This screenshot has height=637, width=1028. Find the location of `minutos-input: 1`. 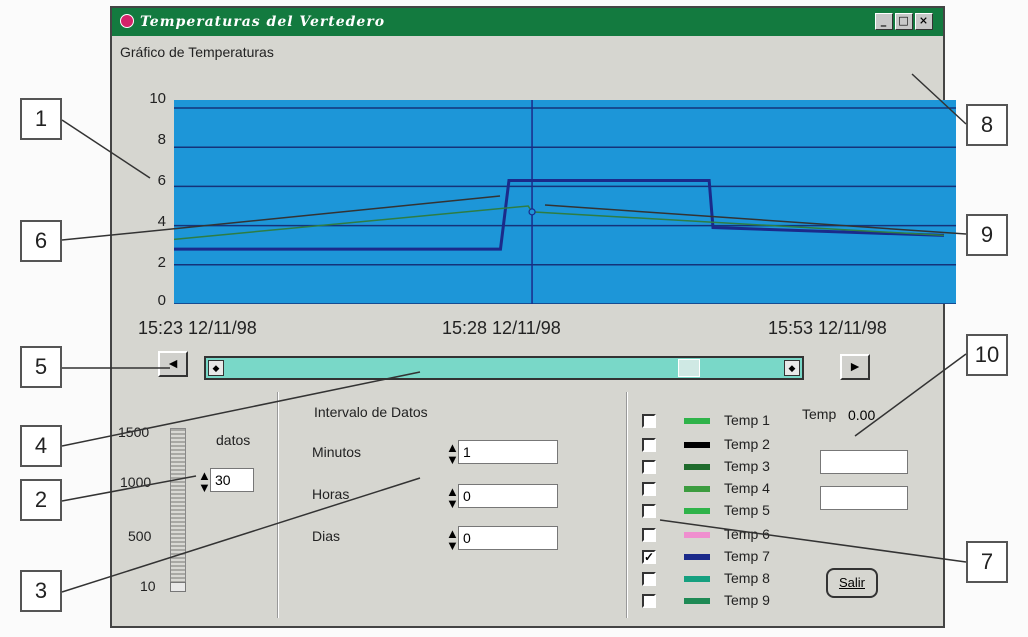

minutos-input: 1 is located at coordinates (508, 452).